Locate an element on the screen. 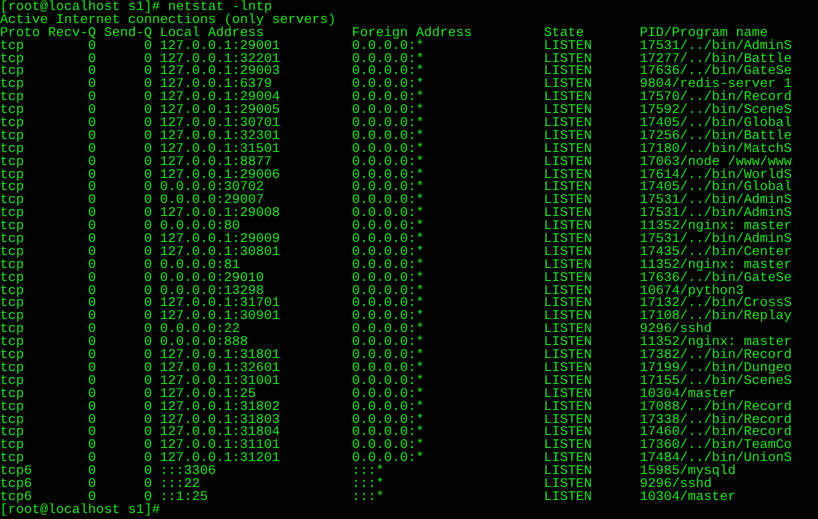 The height and width of the screenshot is (519, 818). local-address-cell: 127.0.0.1:32301 is located at coordinates (220, 137).